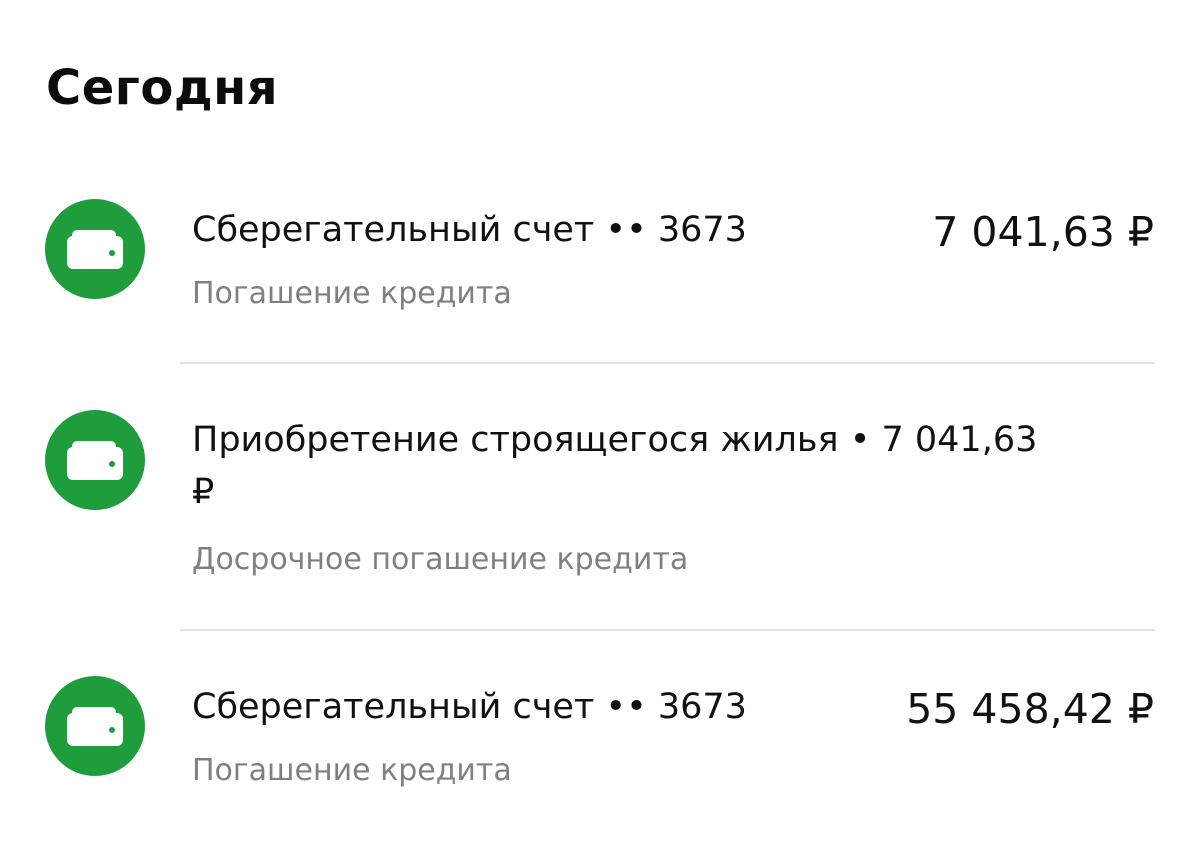  Describe the element at coordinates (203, 492) in the screenshot. I see `operation-title-line-2: ₽` at that location.